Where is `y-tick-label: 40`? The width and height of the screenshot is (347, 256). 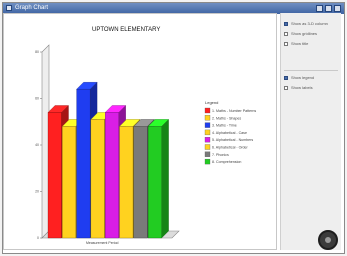
y-tick-label: 40 is located at coordinates (37, 145).